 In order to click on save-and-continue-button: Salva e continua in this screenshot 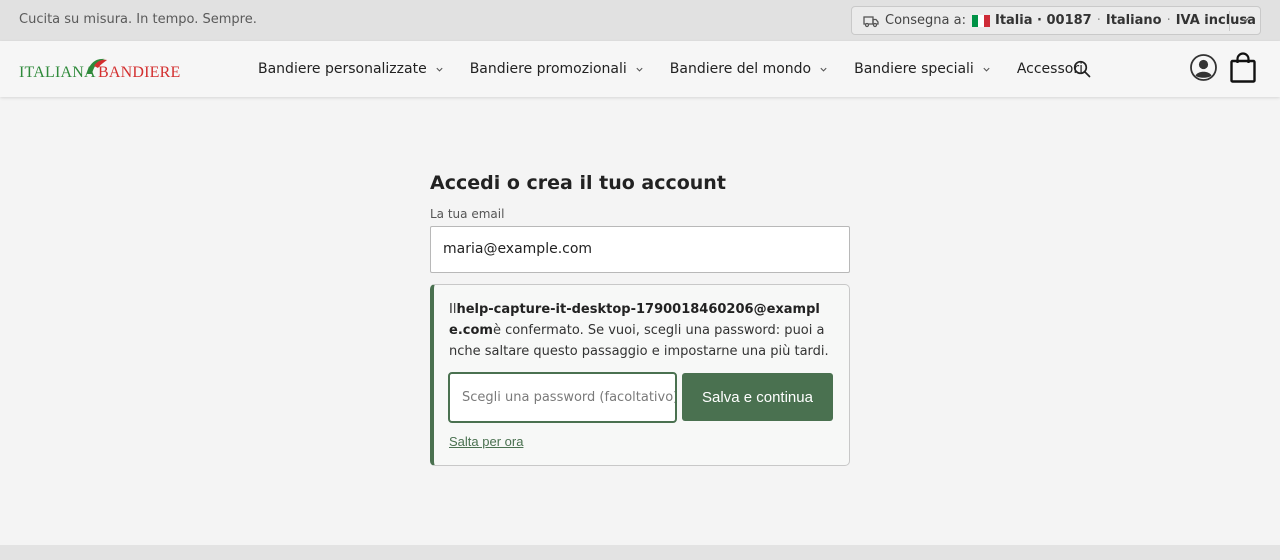, I will do `click(757, 397)`.